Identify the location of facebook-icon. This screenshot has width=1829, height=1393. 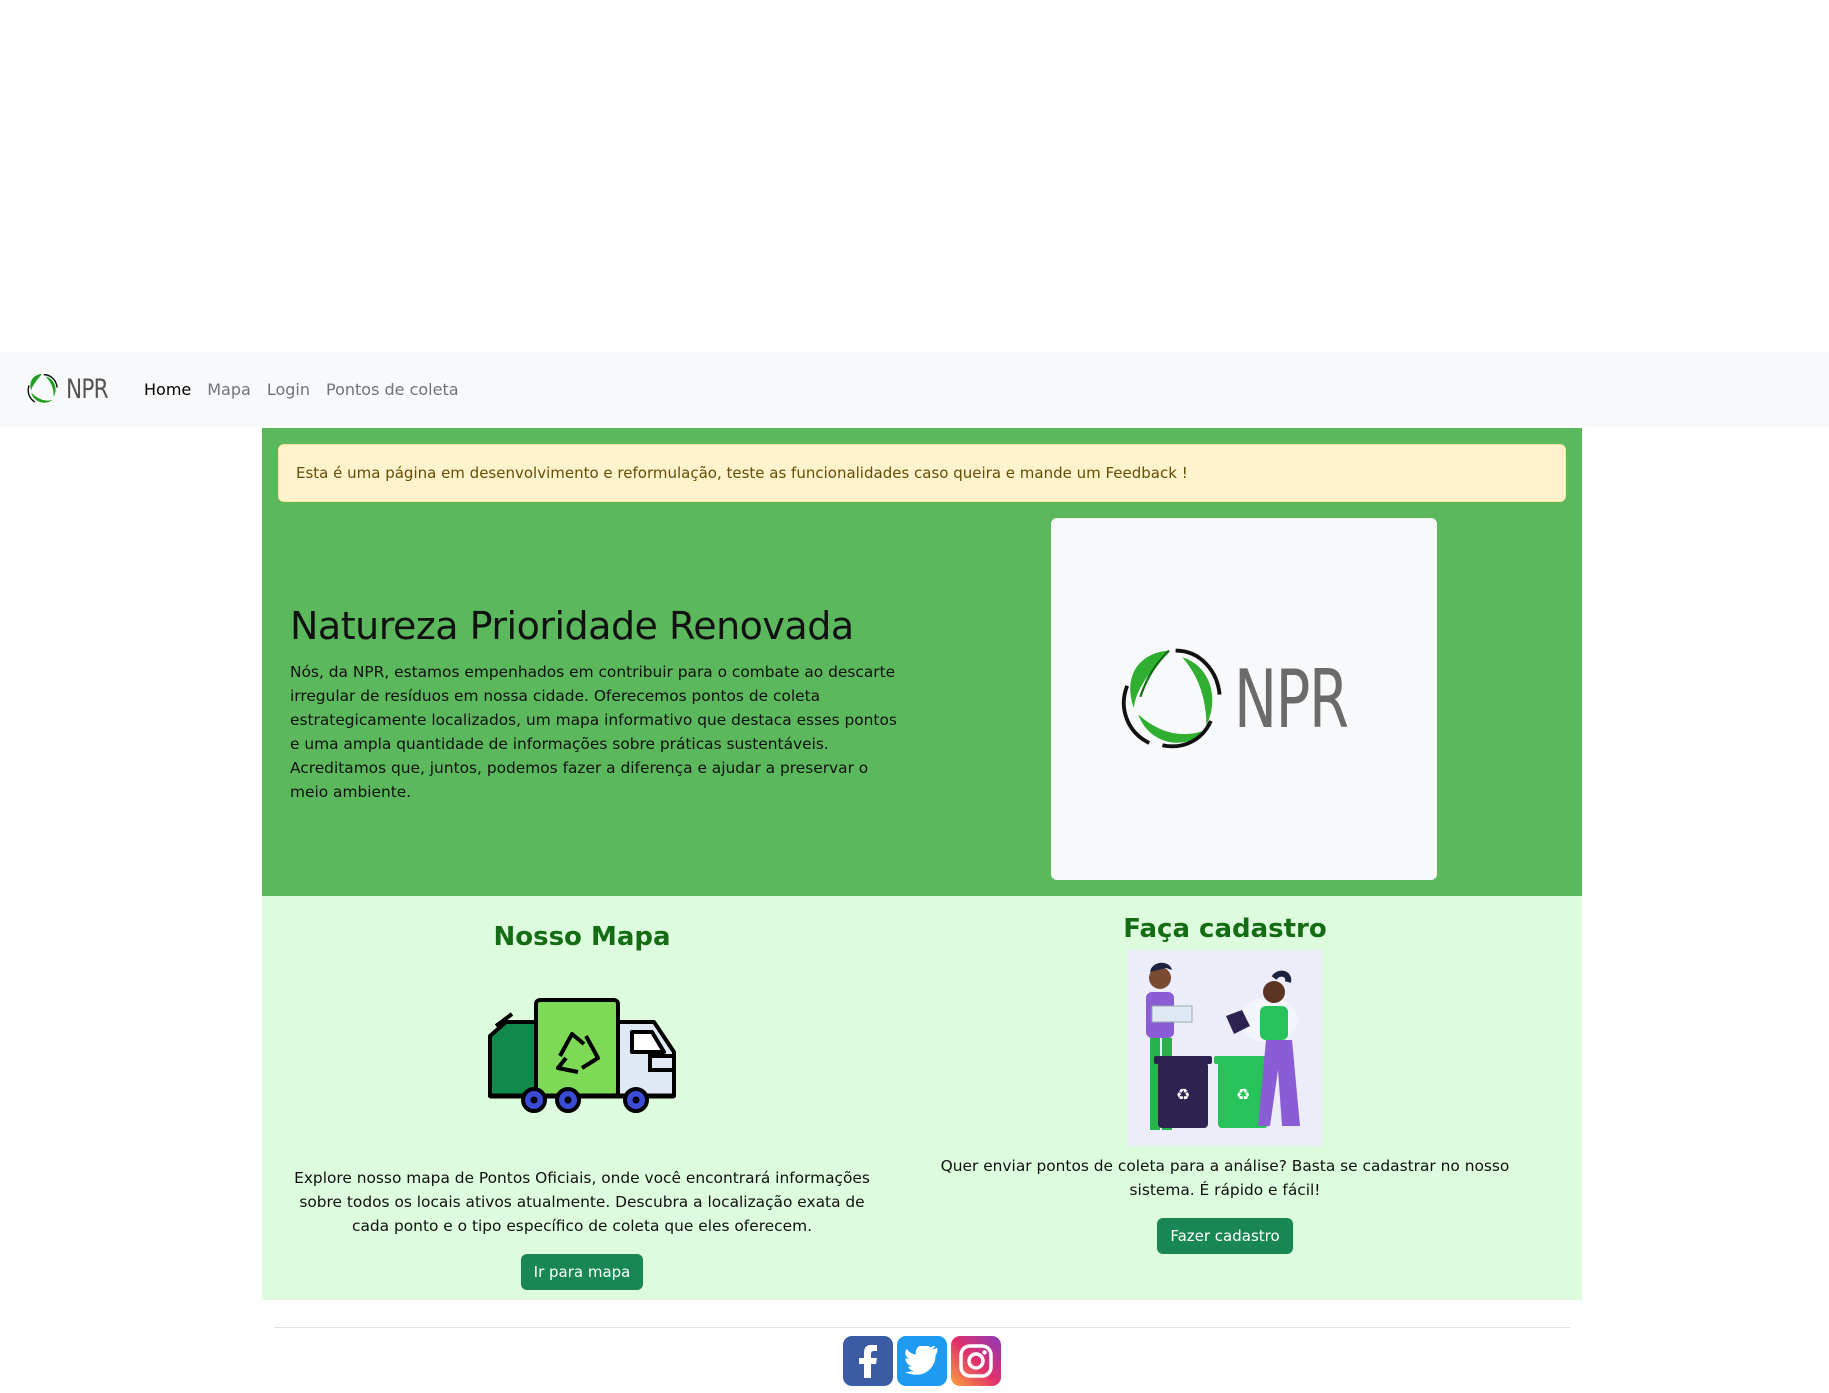
(868, 1361).